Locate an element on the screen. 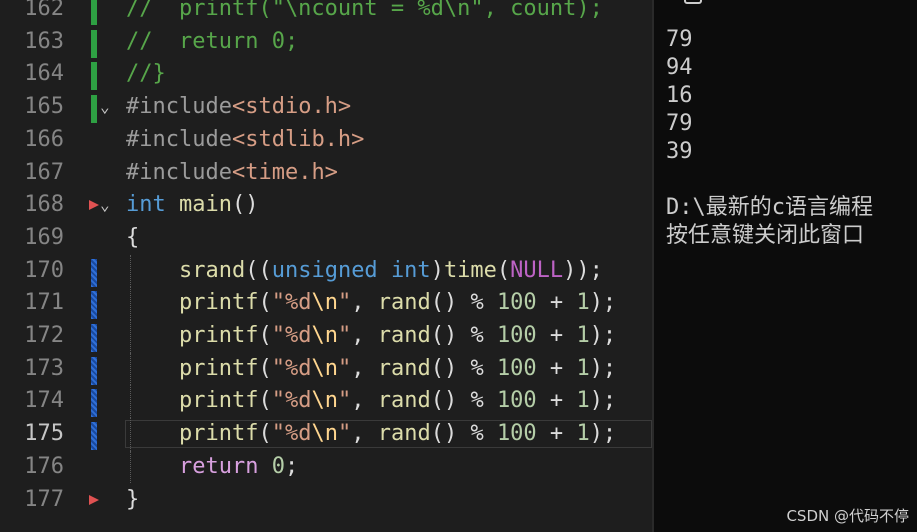 The image size is (917, 532). code-token: // return 0; is located at coordinates (212, 41).